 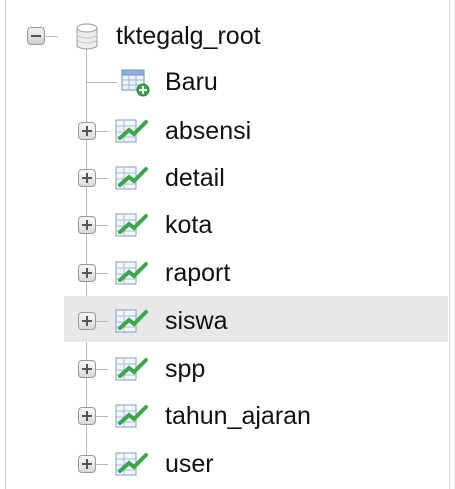 I want to click on table-label: absensi, so click(x=208, y=131).